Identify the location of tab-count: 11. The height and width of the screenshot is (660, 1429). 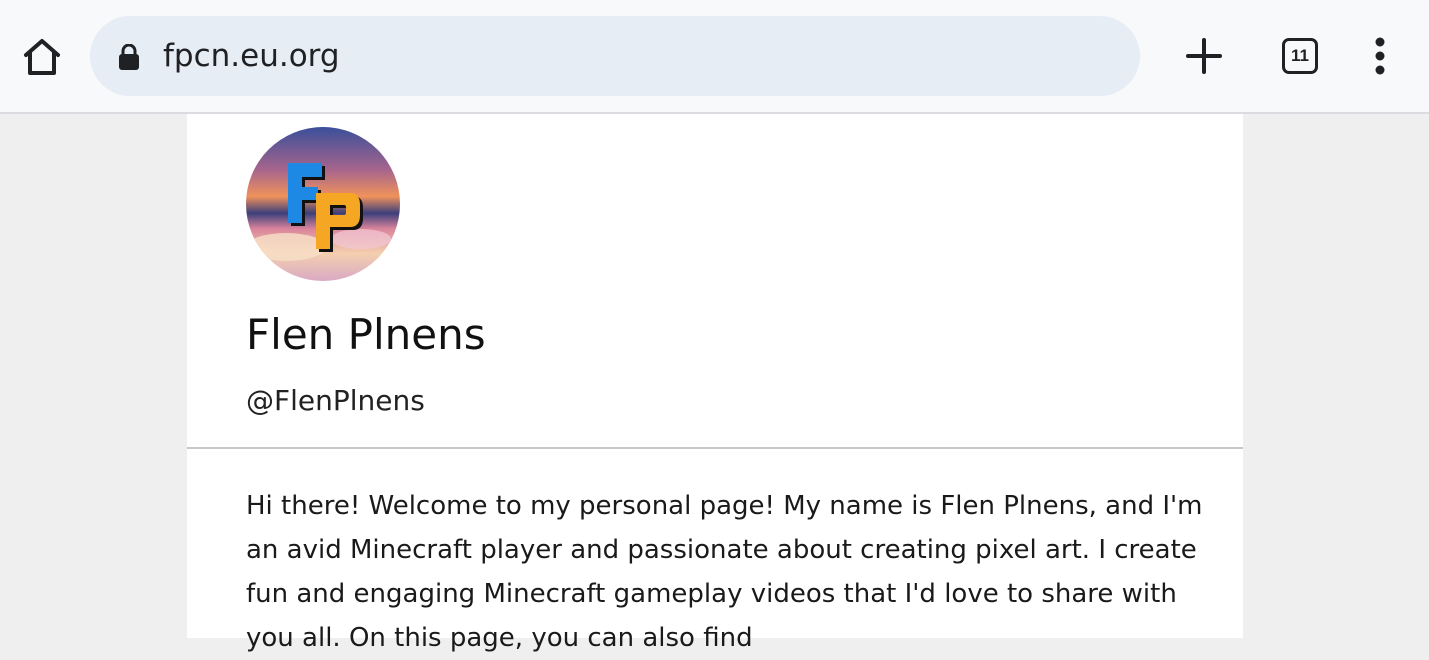
(1300, 56).